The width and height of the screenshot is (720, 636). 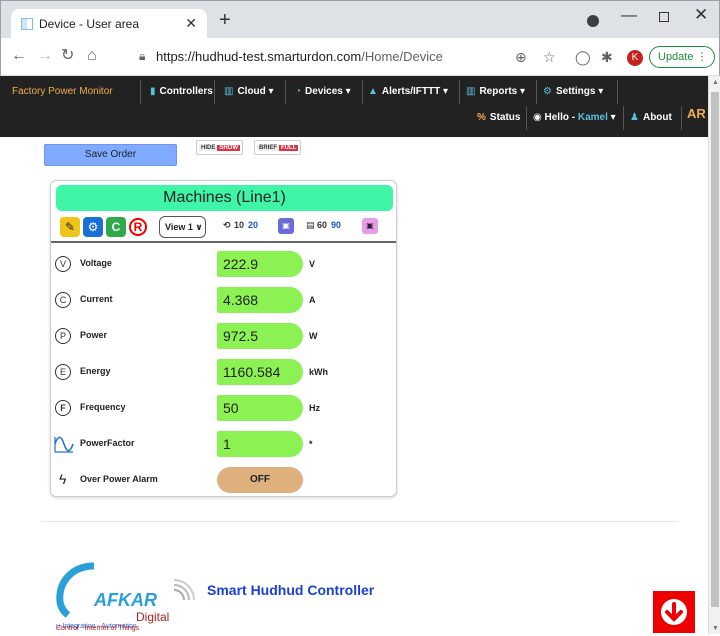 I want to click on measure-value: 4.368, so click(x=260, y=300).